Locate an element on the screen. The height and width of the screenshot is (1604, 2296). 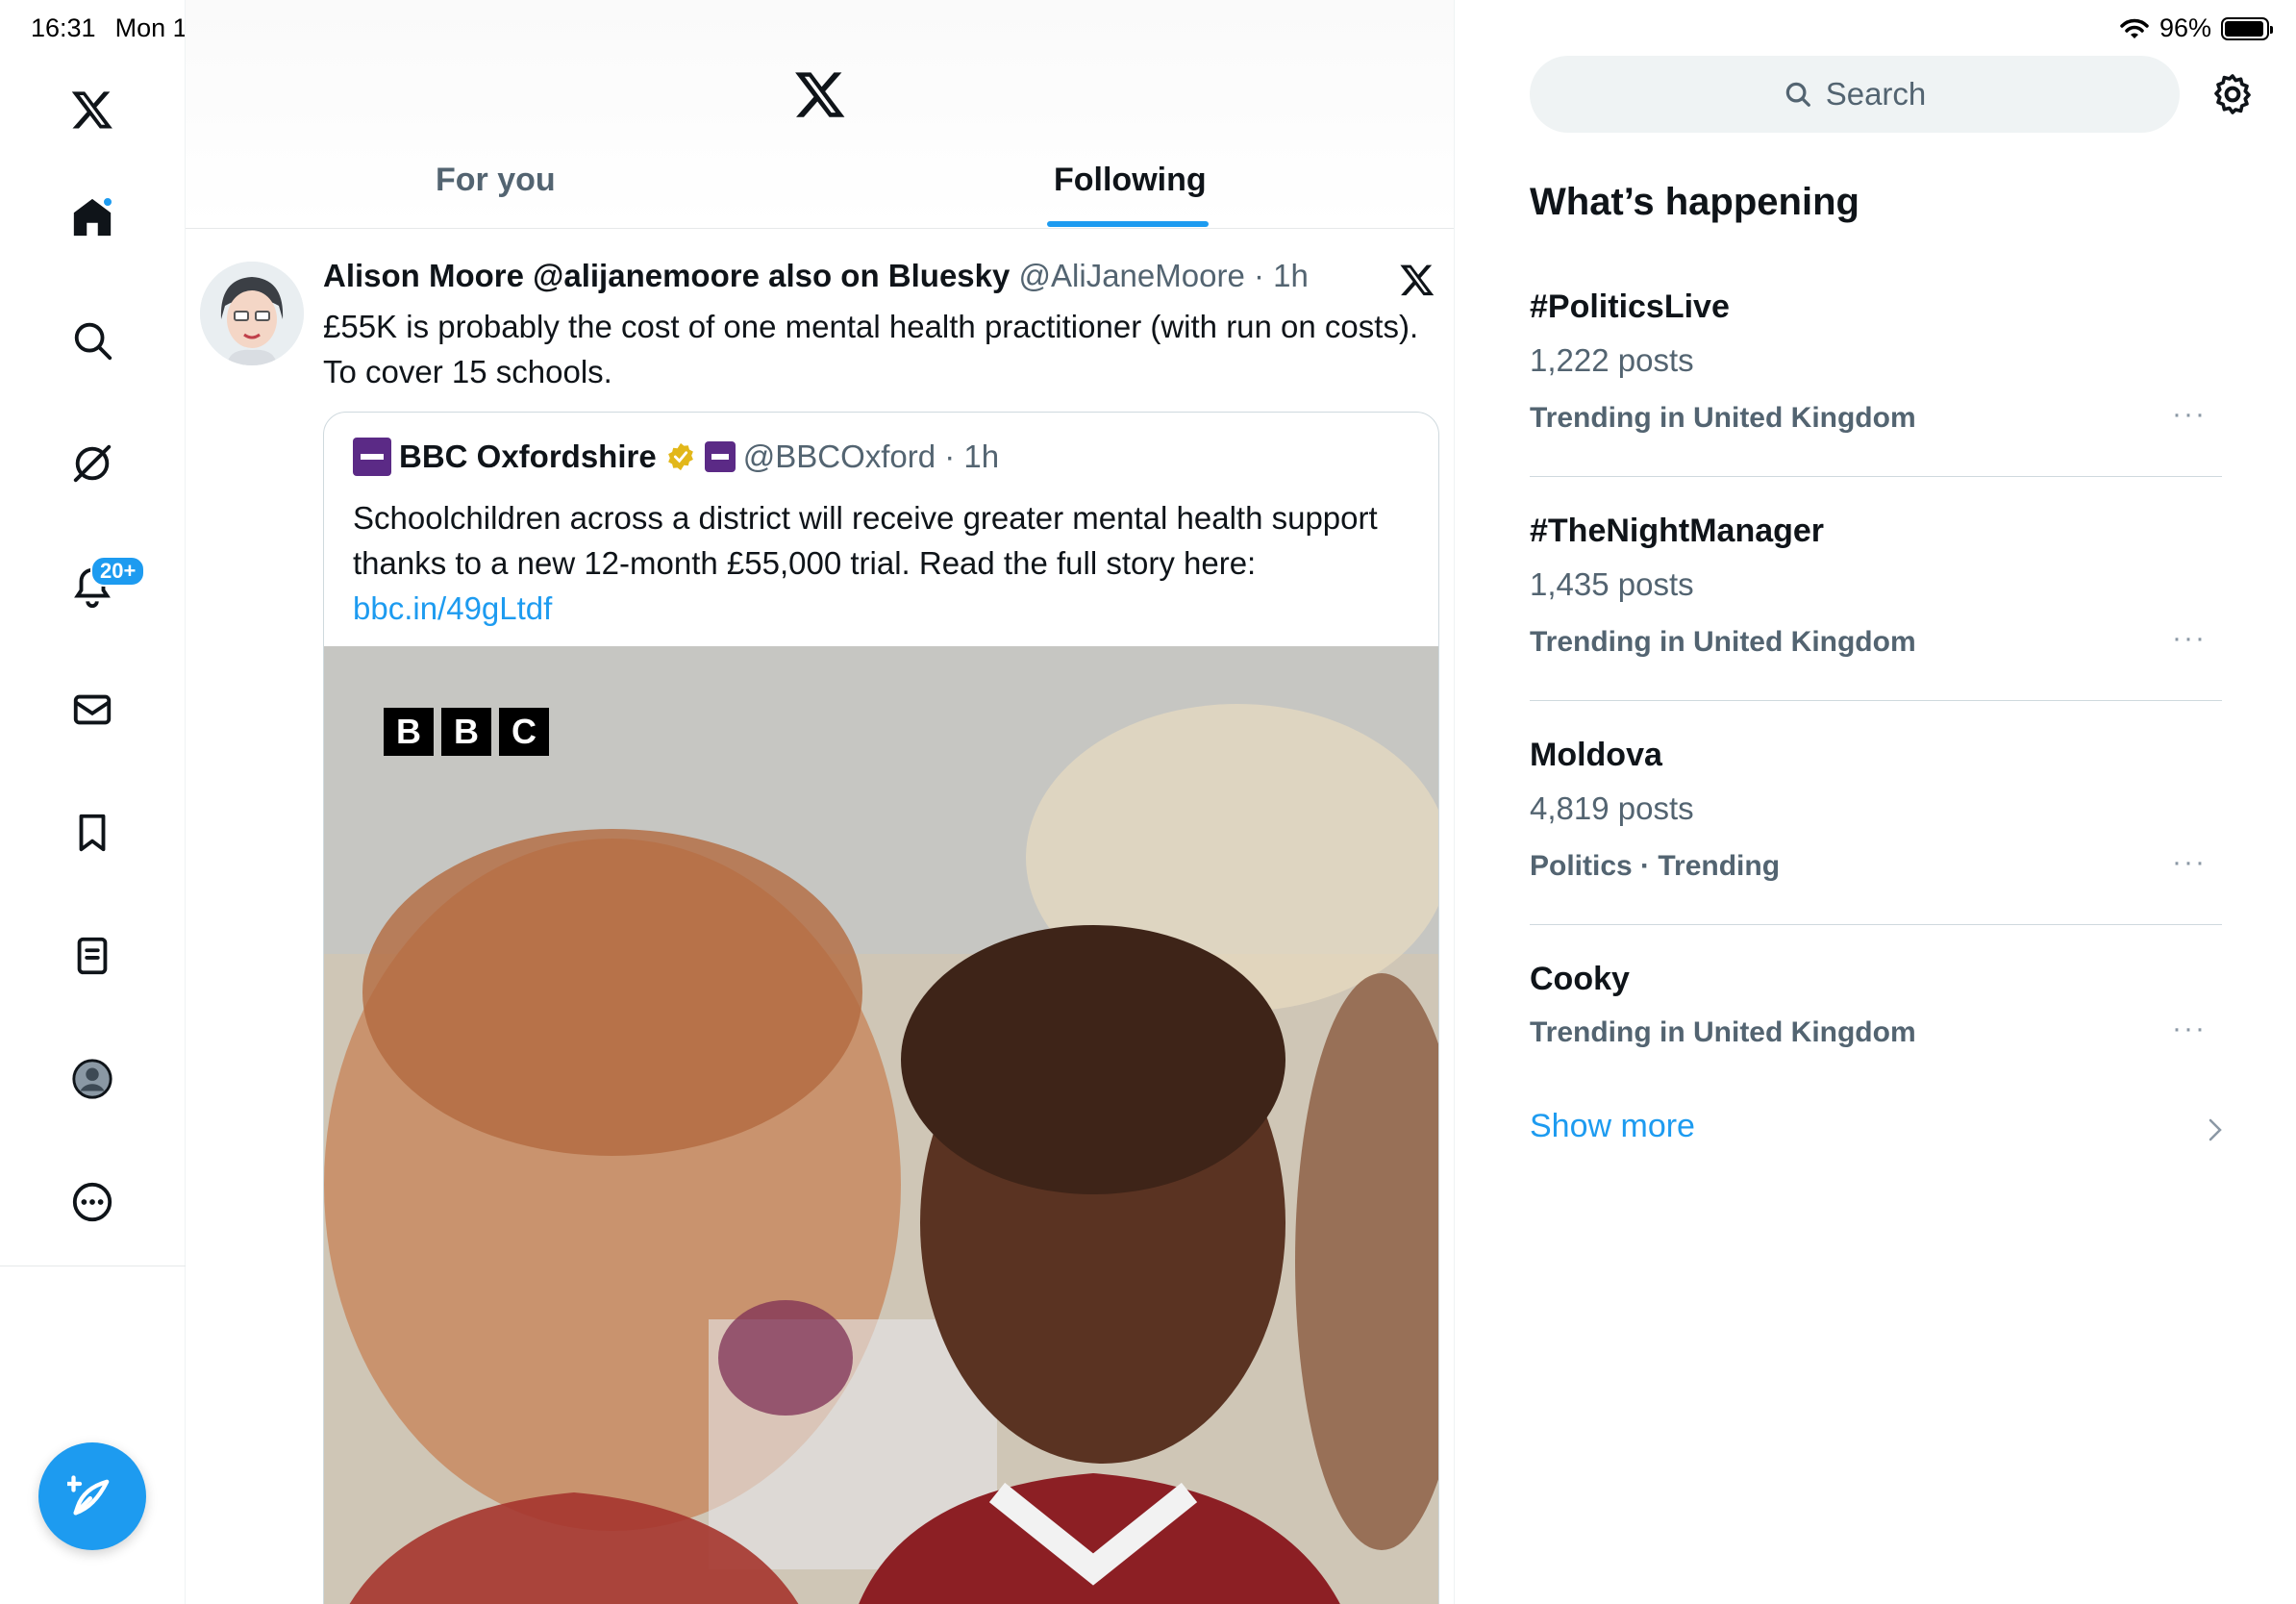
notifications-bell-icon: 20+ is located at coordinates (104, 585).